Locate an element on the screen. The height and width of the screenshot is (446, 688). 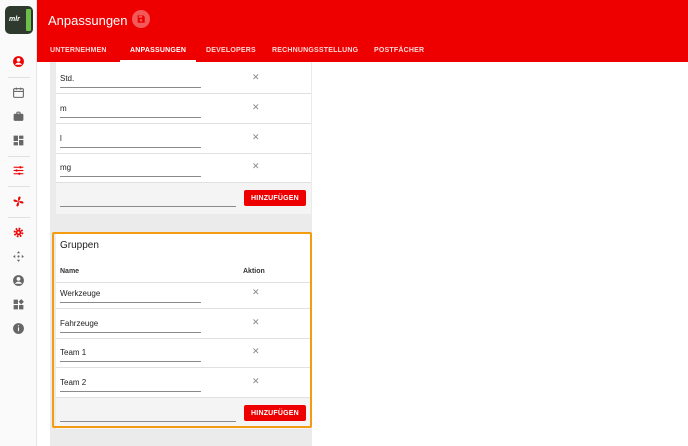
add-group-button: HINZUFÜGEN is located at coordinates (275, 413).